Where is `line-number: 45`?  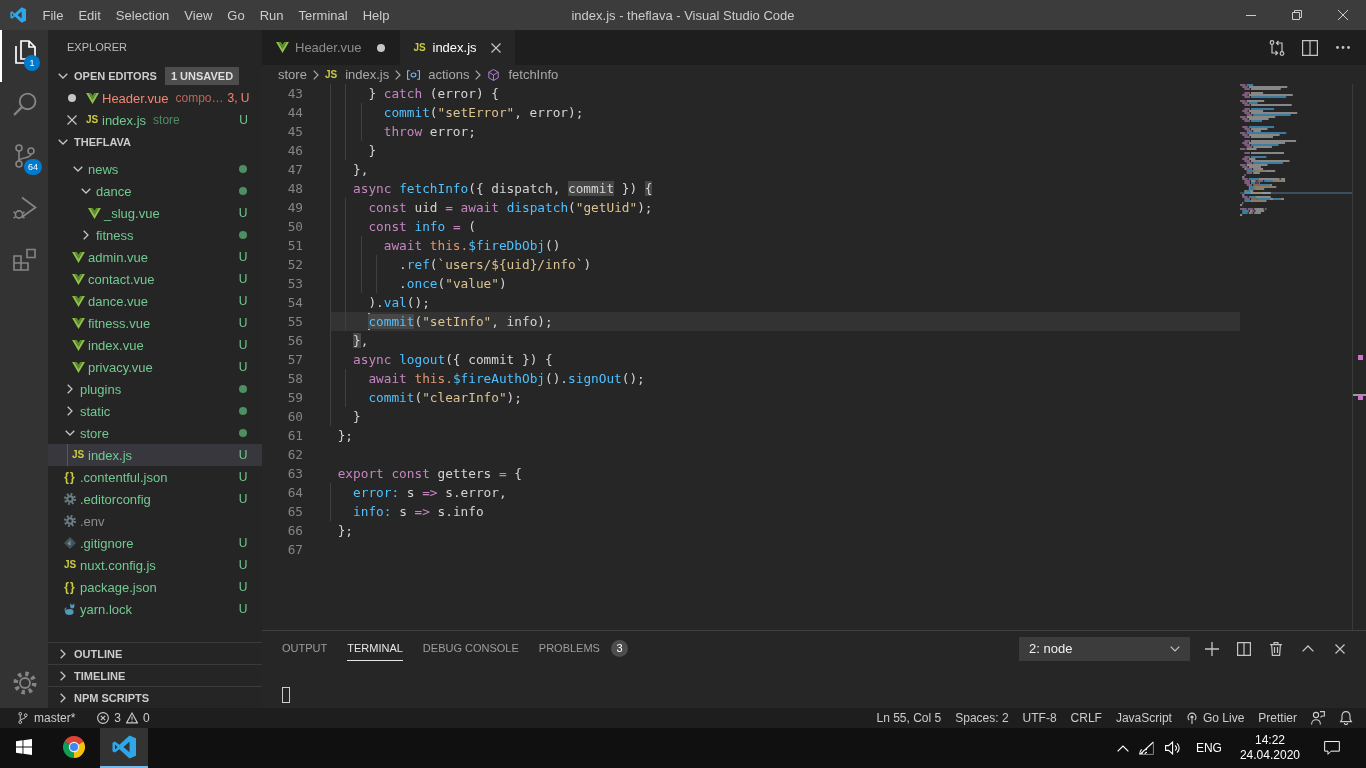 line-number: 45 is located at coordinates (295, 132).